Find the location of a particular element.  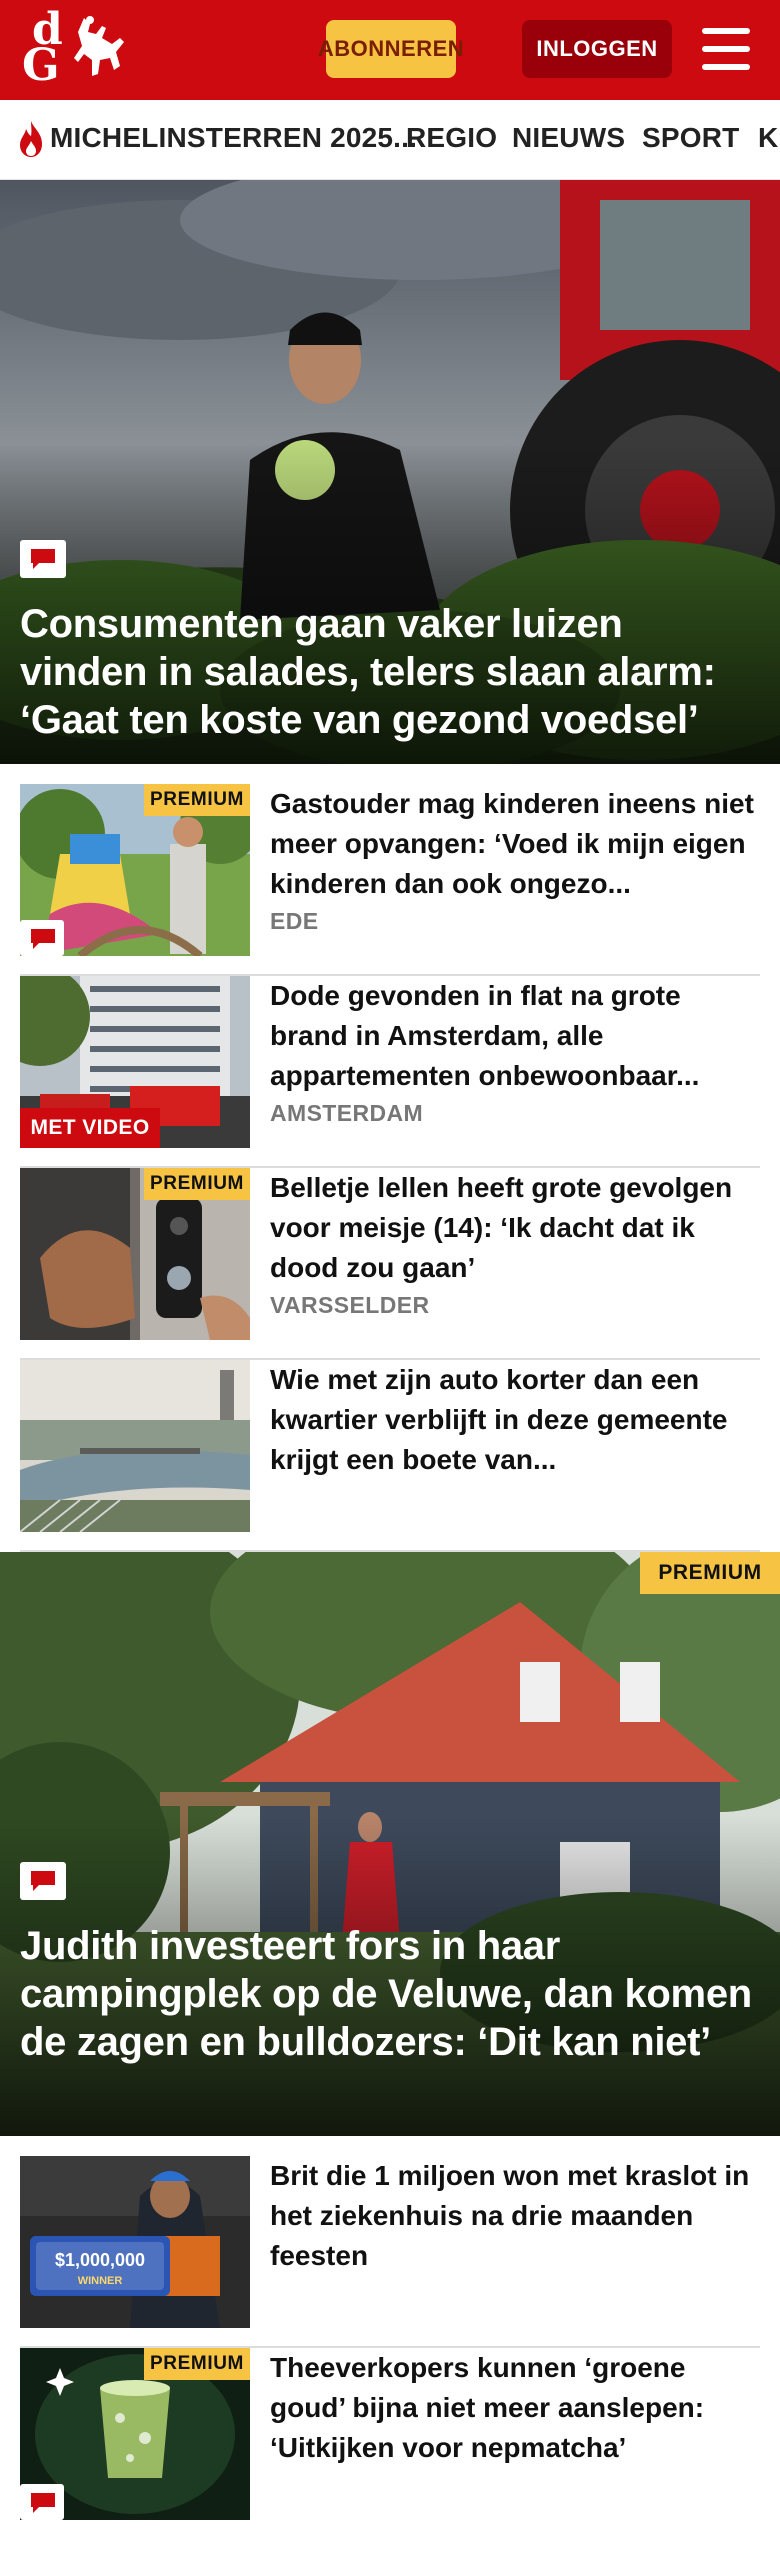

thumbnail-matcha-drink: PREMIUM is located at coordinates (135, 2434).